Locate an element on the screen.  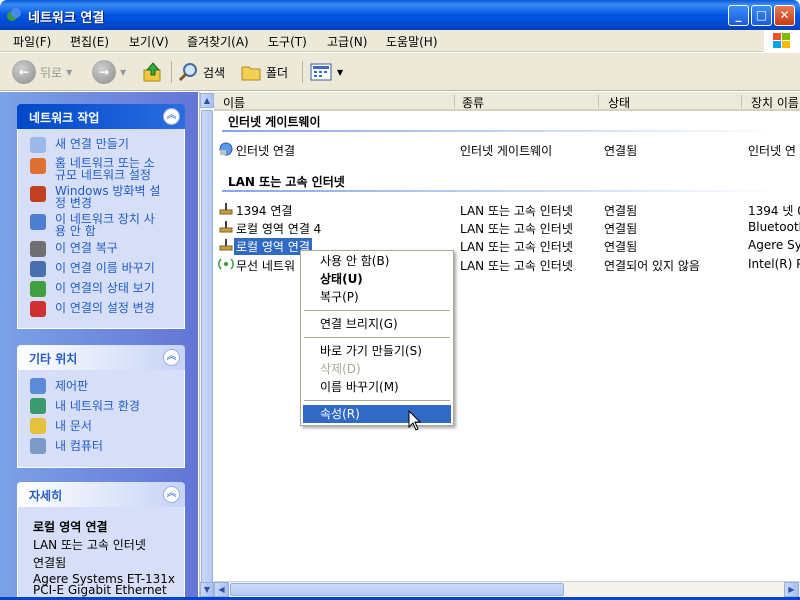
search-icon is located at coordinates (187, 72).